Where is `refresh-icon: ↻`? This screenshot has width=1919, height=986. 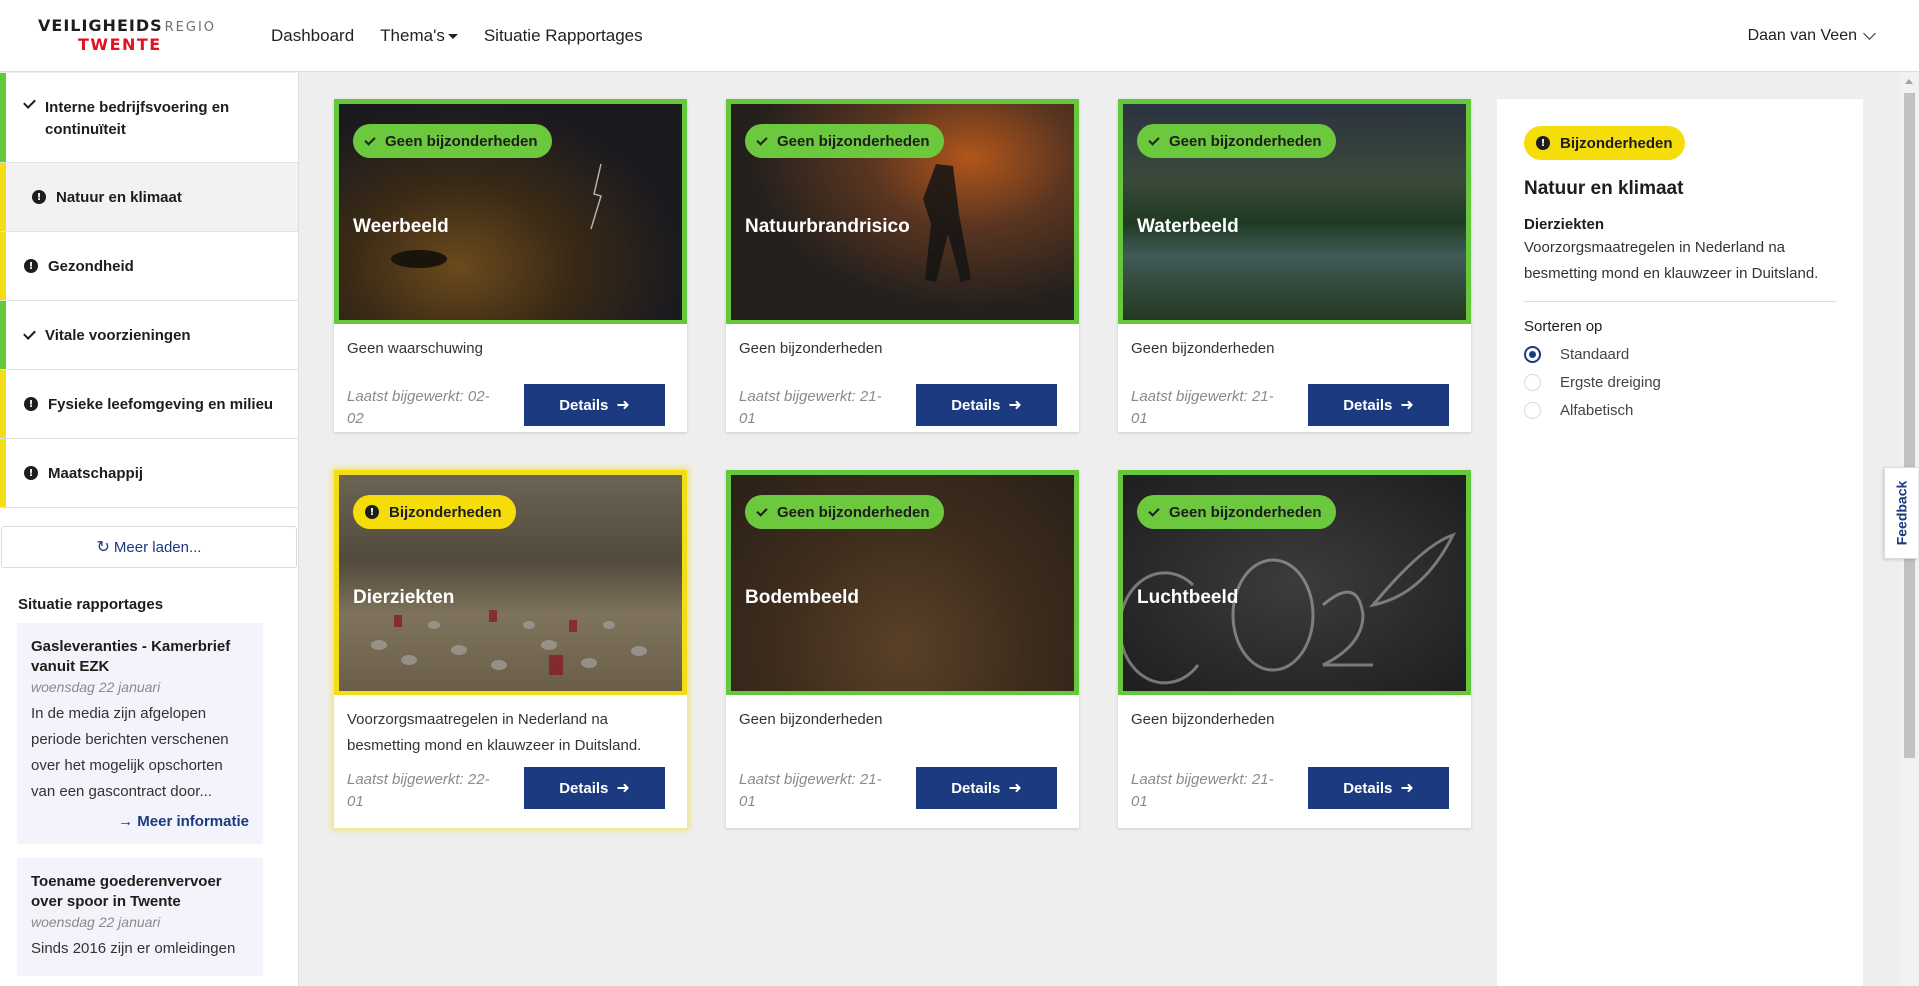
refresh-icon: ↻ is located at coordinates (103, 547).